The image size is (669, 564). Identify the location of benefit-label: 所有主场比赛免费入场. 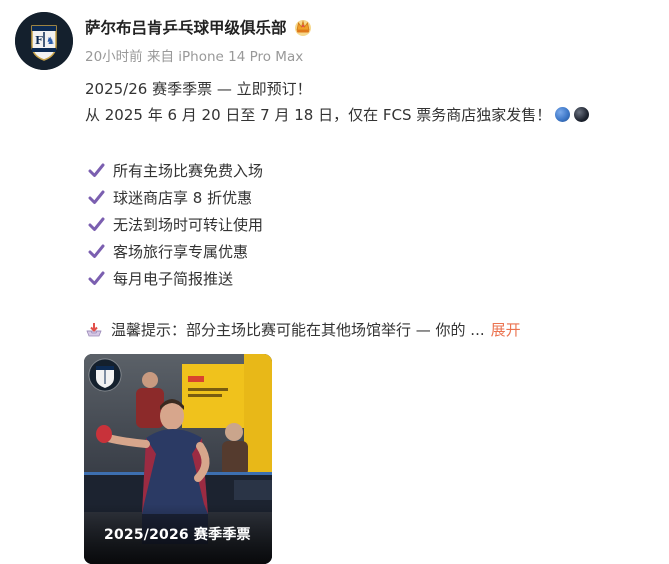
(188, 171).